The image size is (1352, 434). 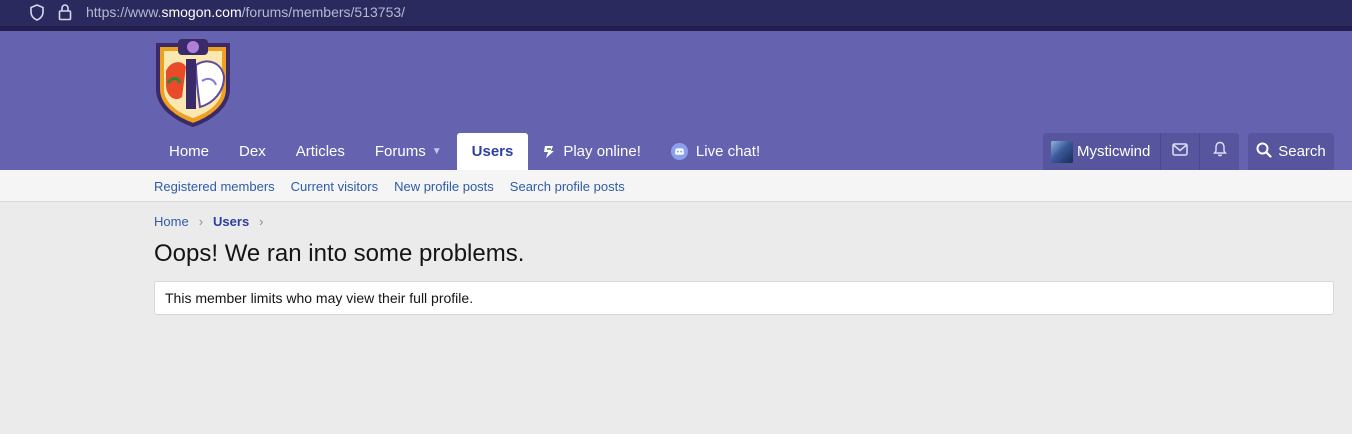 I want to click on account-group: Mysticwind, so click(x=1141, y=151).